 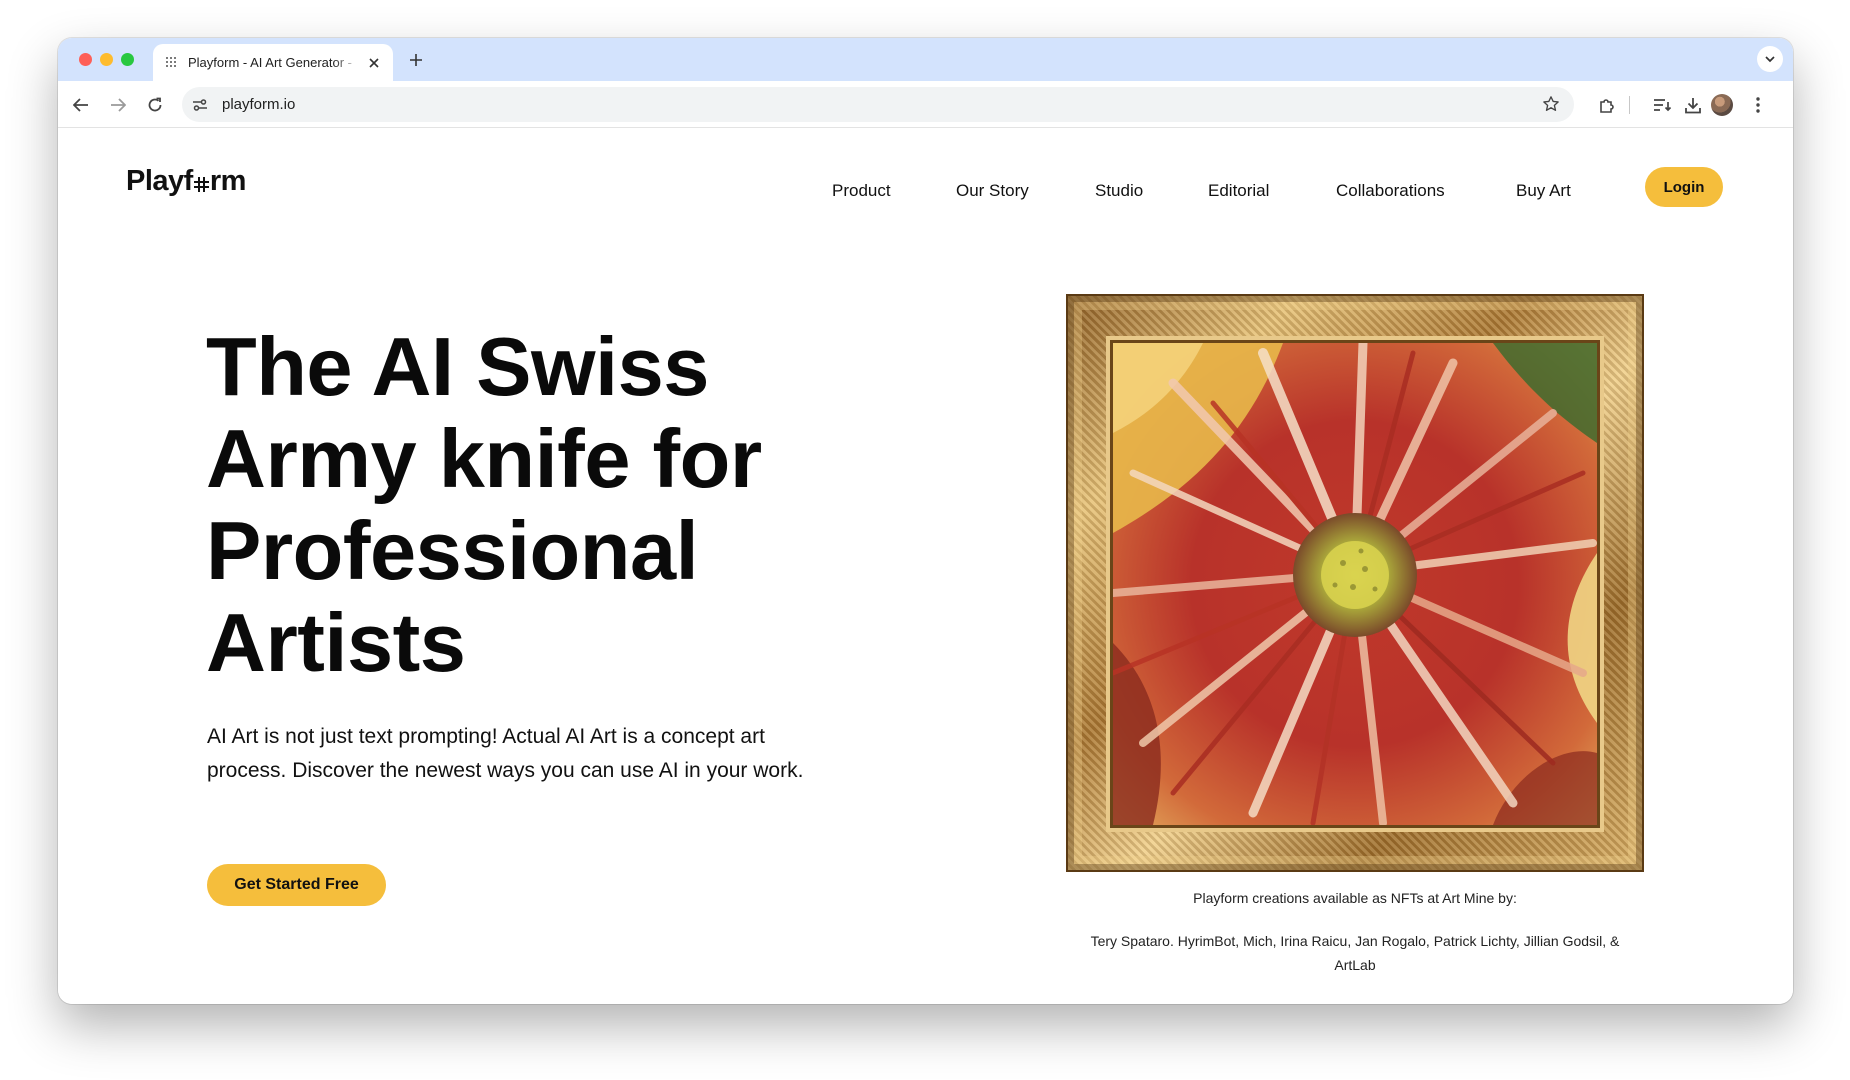 I want to click on chevron-down-icon, so click(x=1770, y=59).